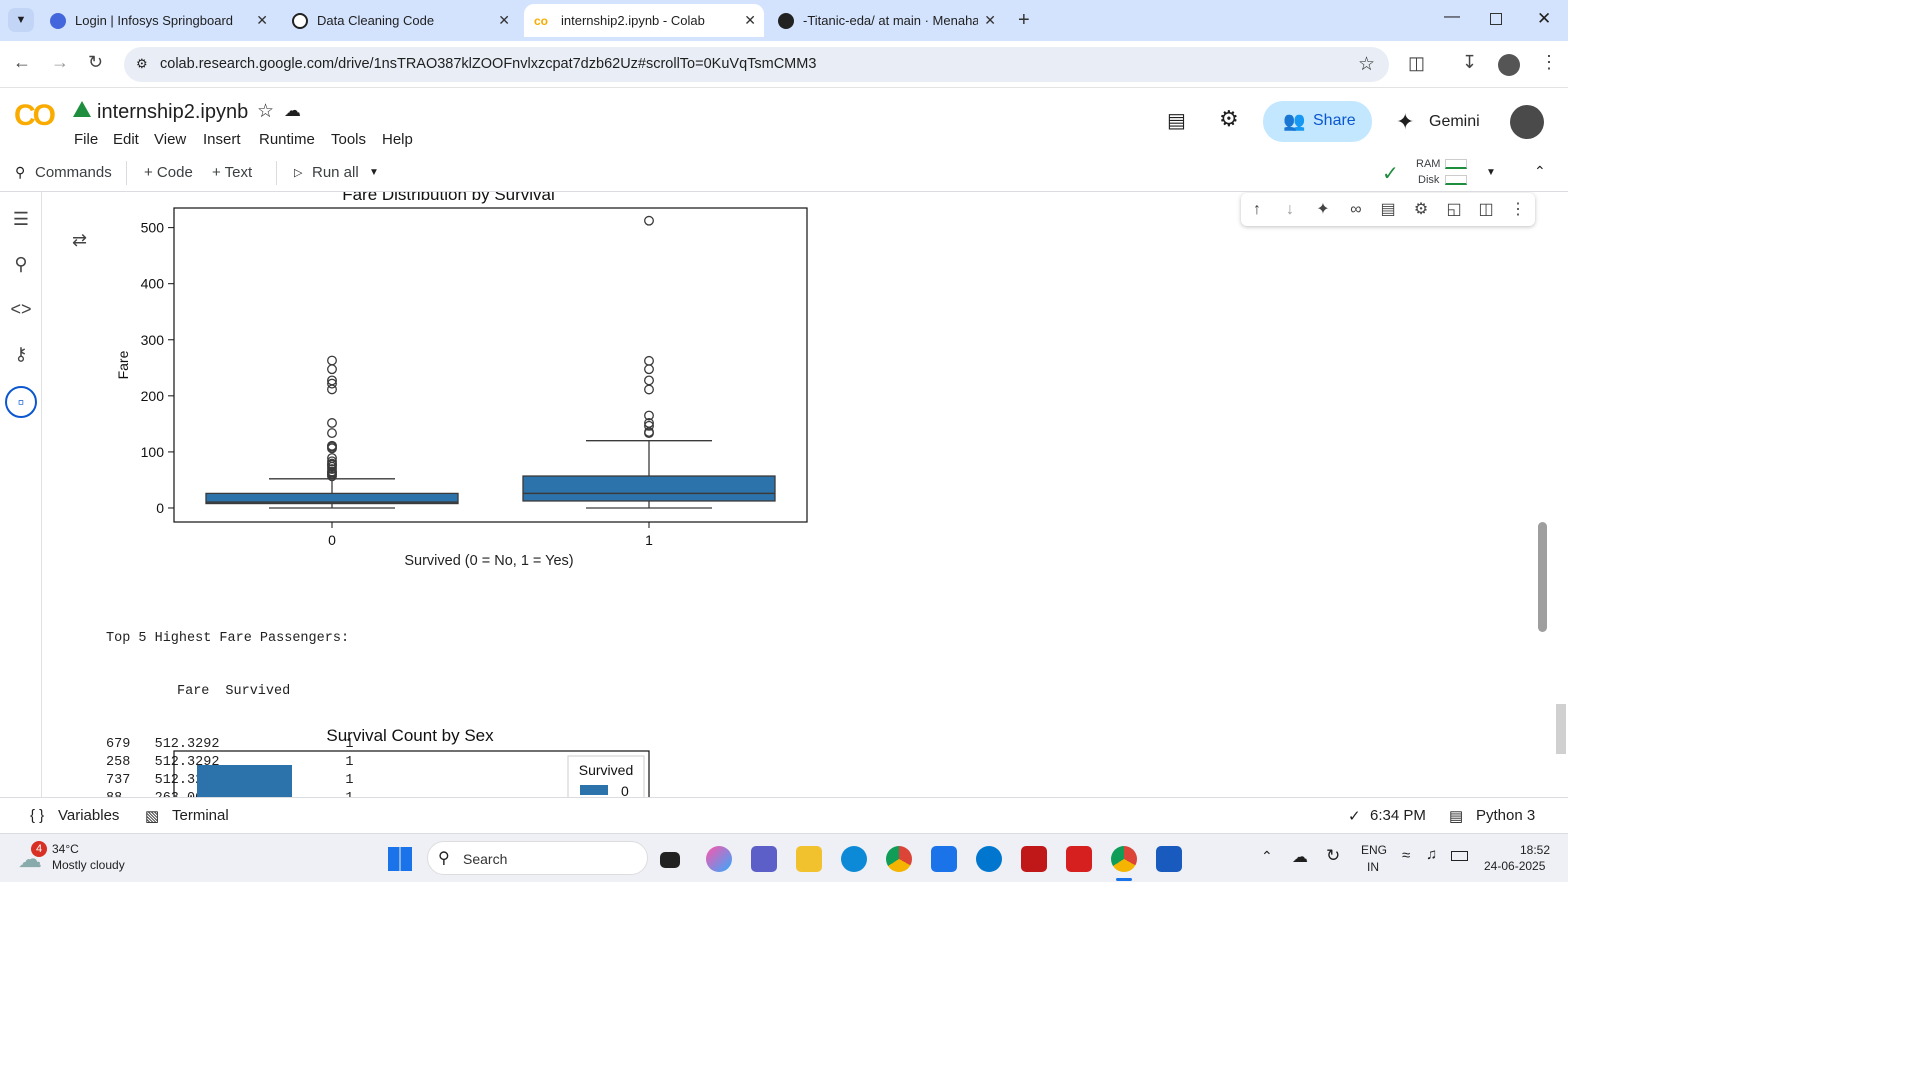  I want to click on menu-tools: Tools, so click(348, 139).